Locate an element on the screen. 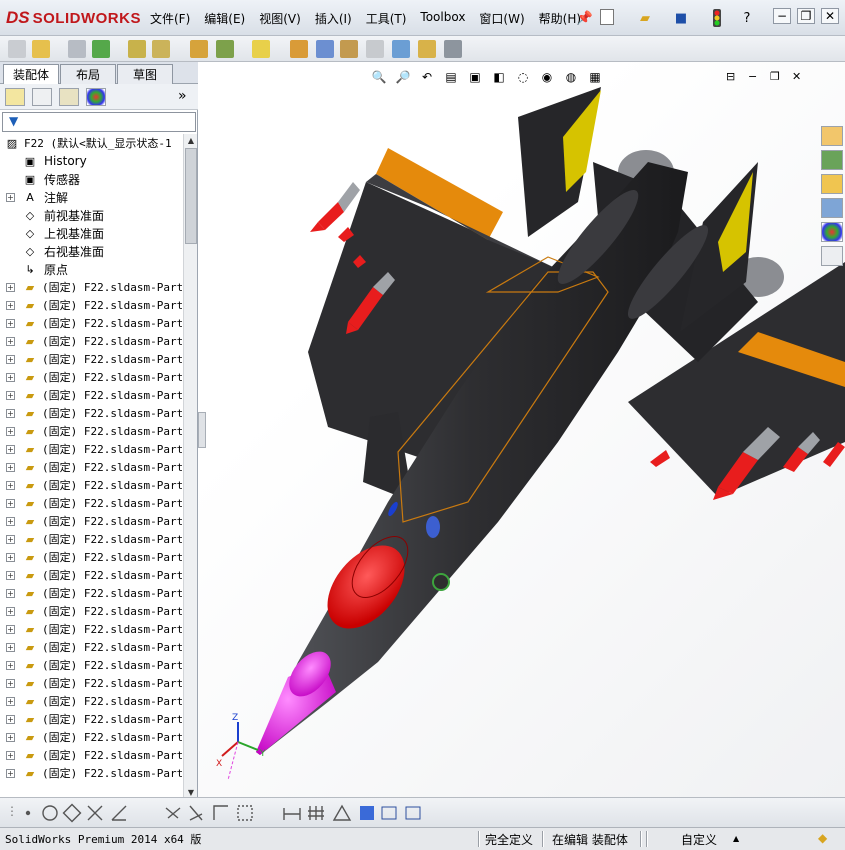 Image resolution: width=845 pixels, height=850 pixels. display-manager-icon is located at coordinates (96, 97).